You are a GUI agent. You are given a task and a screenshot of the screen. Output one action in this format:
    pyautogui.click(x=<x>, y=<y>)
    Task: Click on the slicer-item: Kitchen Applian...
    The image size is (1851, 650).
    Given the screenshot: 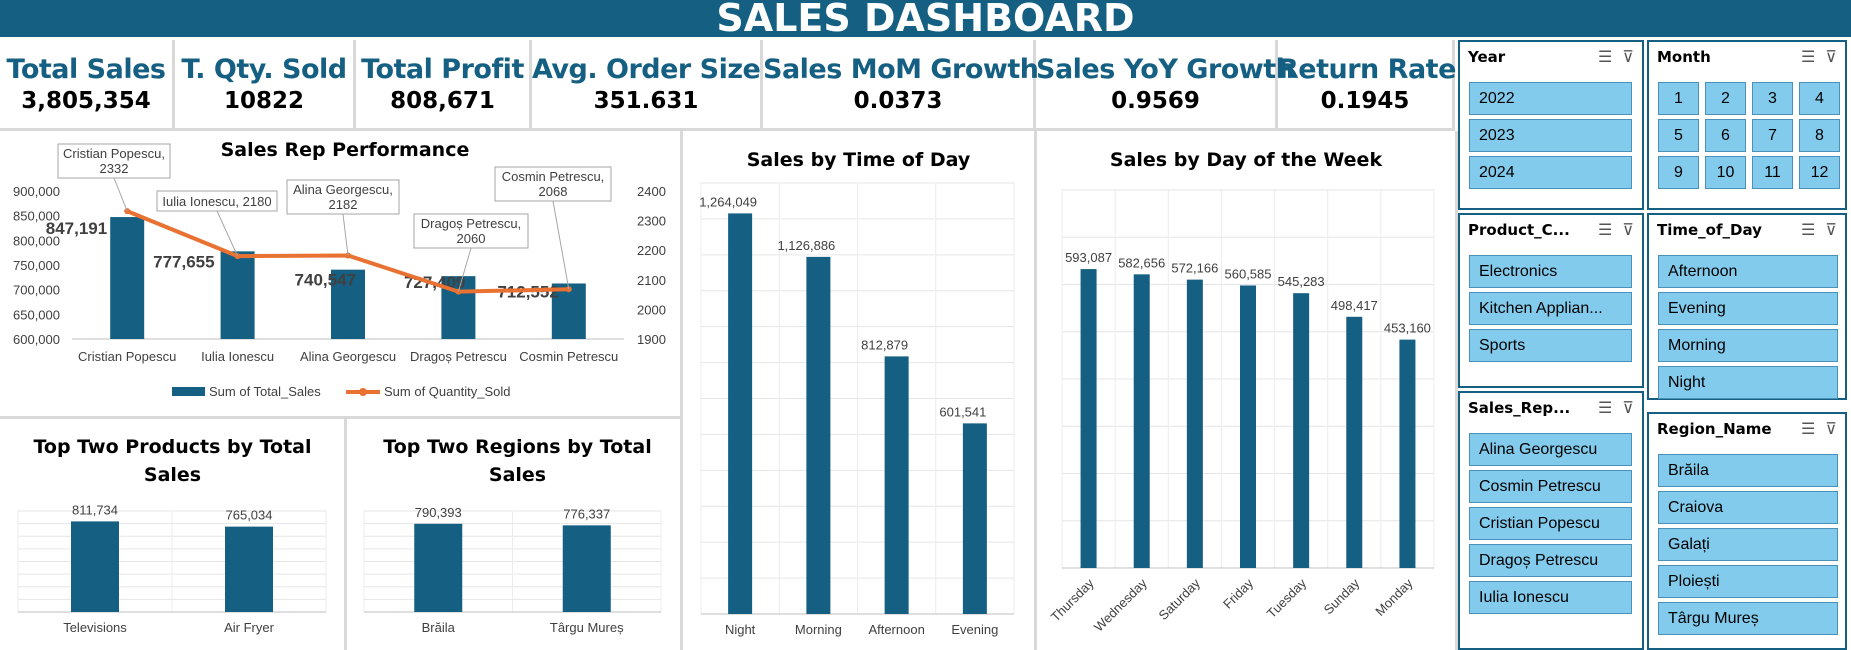 What is the action you would take?
    pyautogui.click(x=1550, y=308)
    